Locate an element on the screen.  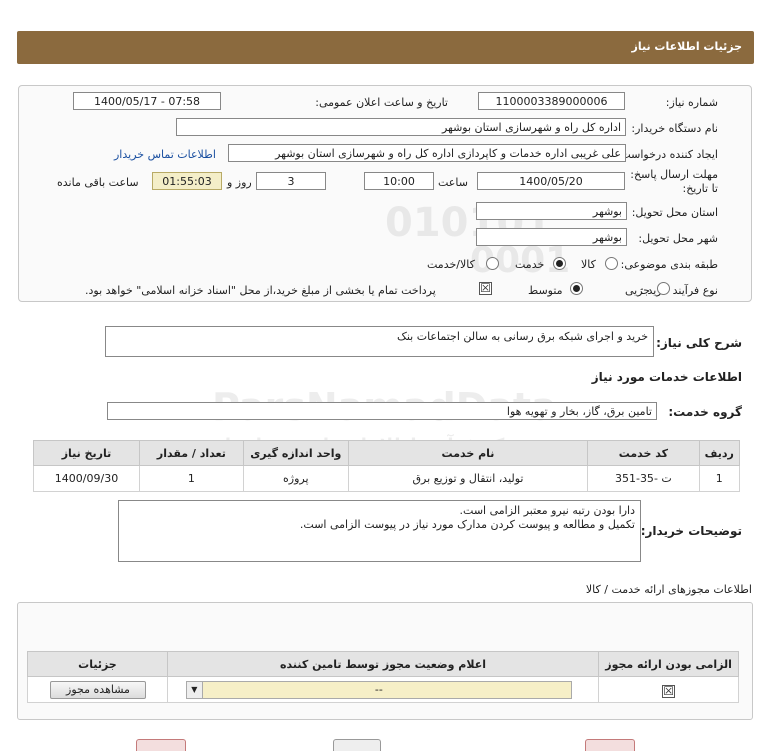
col-service-code: کد خدمت is located at coordinates (643, 453).